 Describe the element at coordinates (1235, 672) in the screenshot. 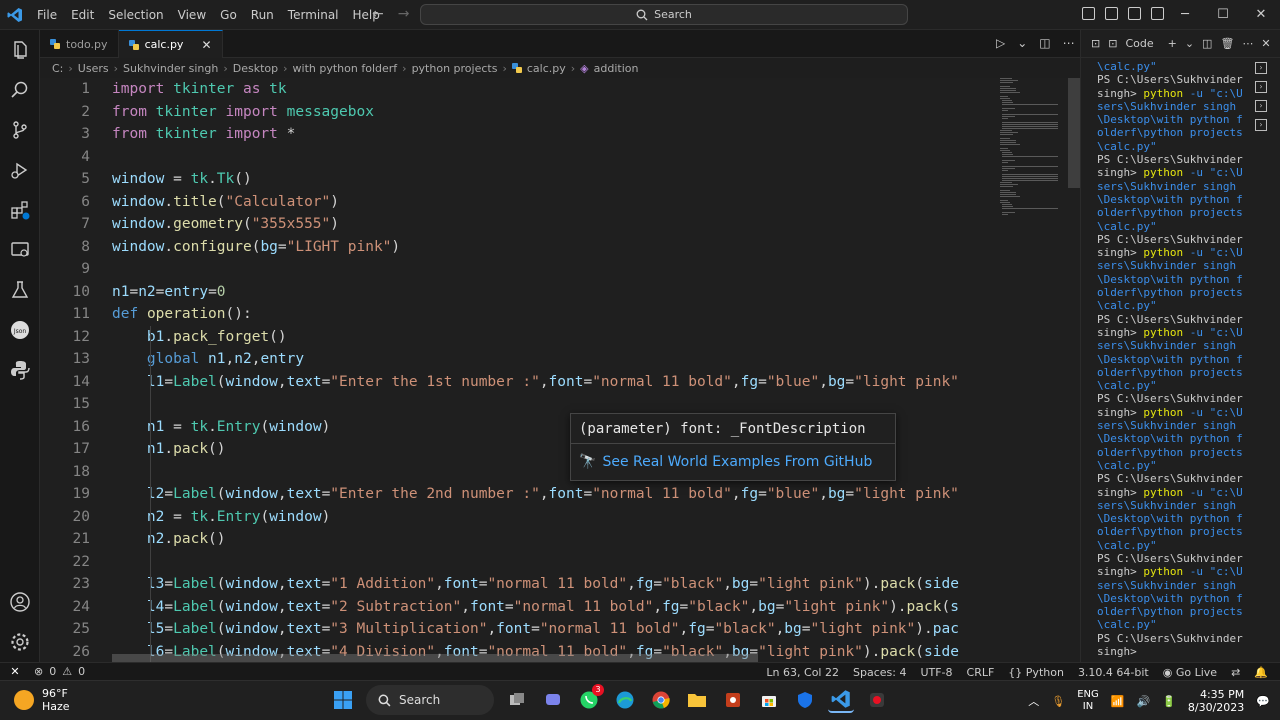

I see `feedback-icon: ⇄` at that location.